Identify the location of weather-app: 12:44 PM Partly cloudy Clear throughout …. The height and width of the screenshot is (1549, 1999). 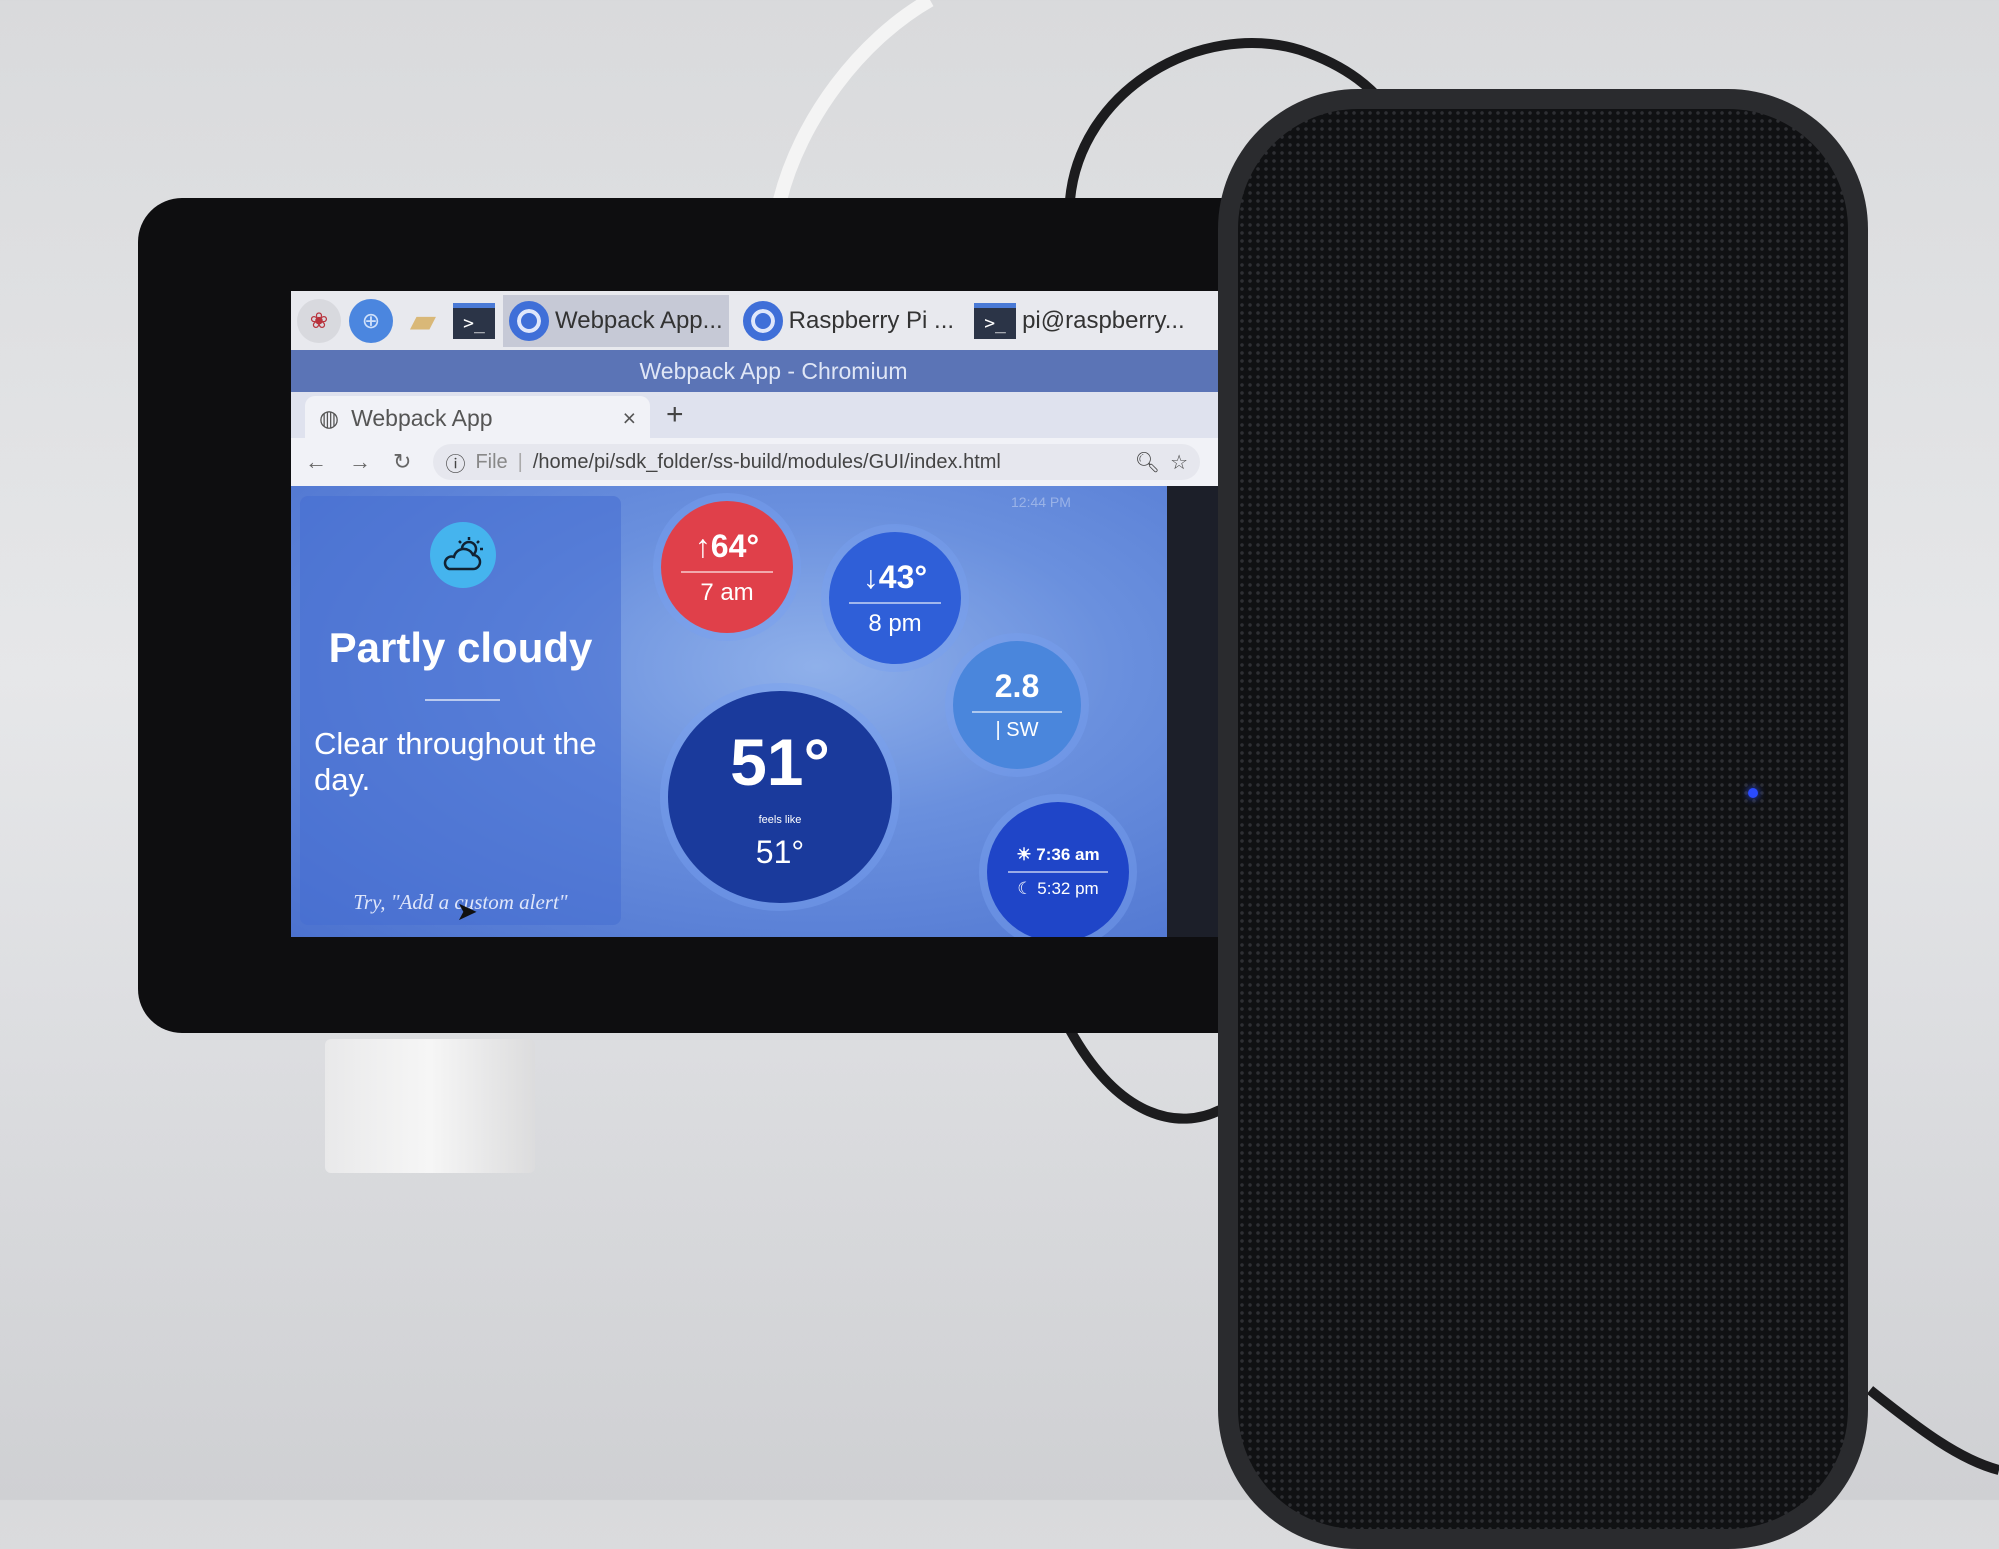
(729, 711).